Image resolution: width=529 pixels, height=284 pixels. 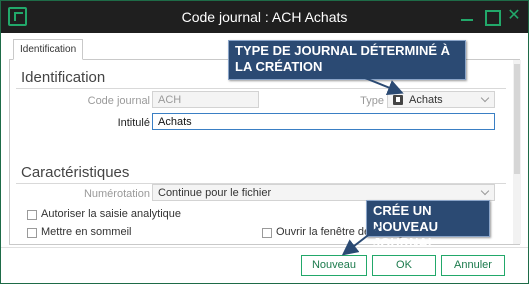 I want to click on window-title: Code journal : ACH Achats, so click(x=264, y=17).